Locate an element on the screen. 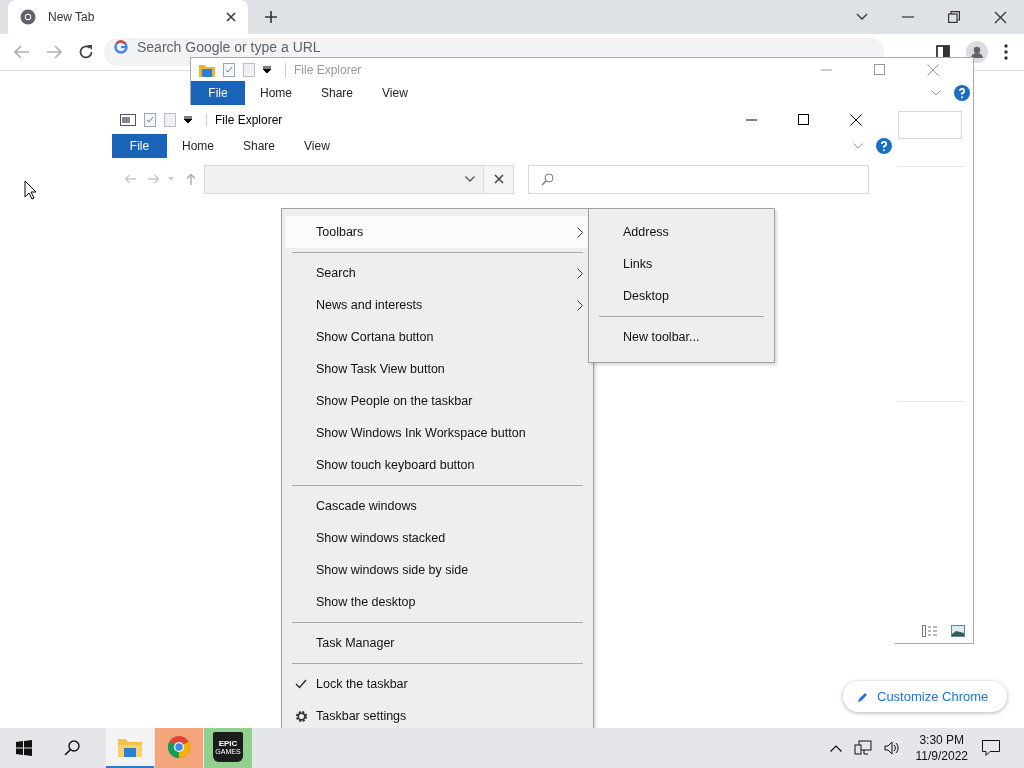  properties-icon is located at coordinates (150, 119).